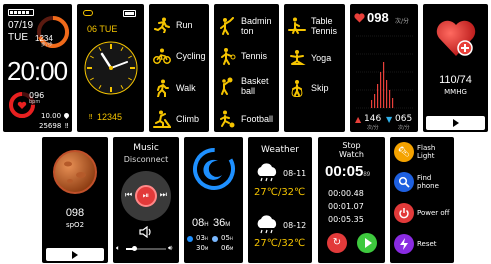 This screenshot has height=264, width=491. Describe the element at coordinates (146, 159) in the screenshot. I see `music-status: Disconnect` at that location.